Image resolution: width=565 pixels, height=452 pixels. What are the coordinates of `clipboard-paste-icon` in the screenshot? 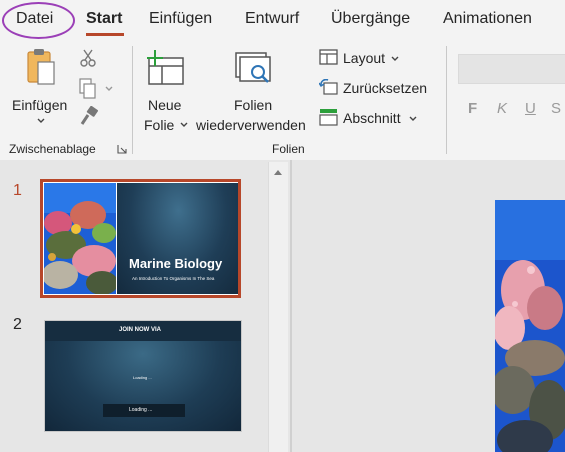 It's located at (41, 67).